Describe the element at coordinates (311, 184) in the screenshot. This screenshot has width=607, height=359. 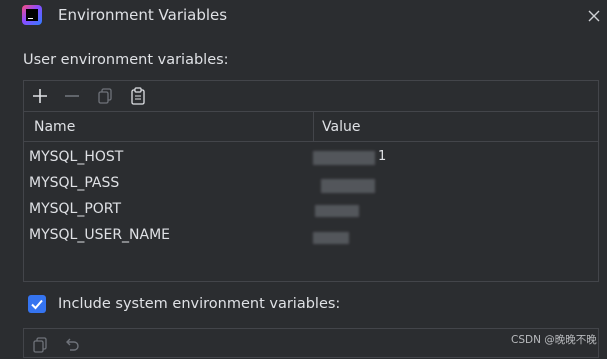
I see `table-row: MYSQL_PASS` at that location.